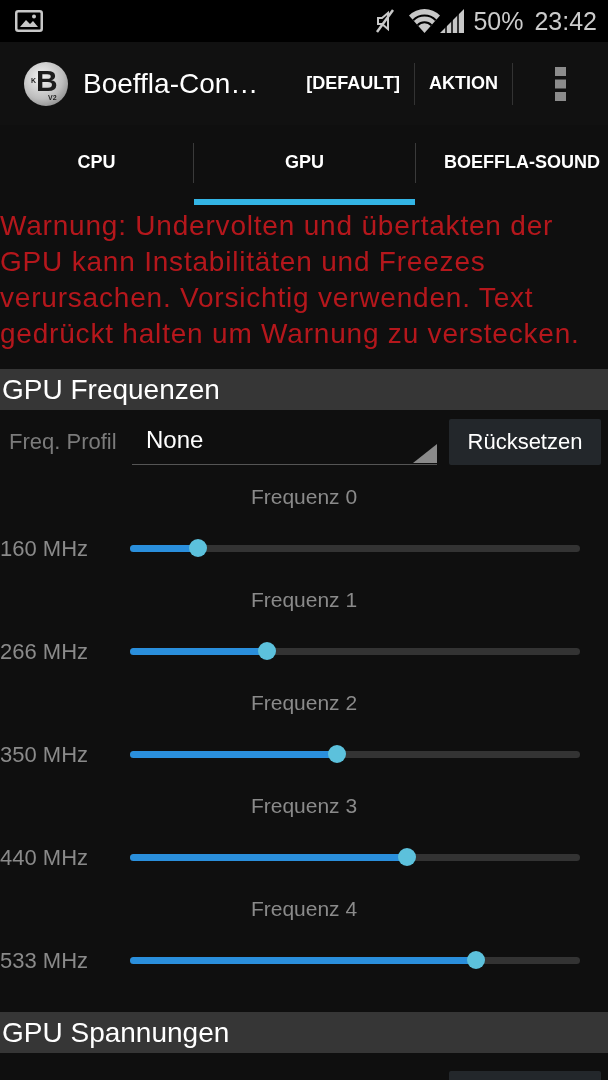 This screenshot has height=1080, width=608. What do you see at coordinates (45, 754) in the screenshot?
I see `frequency-value: 350 MHz` at bounding box center [45, 754].